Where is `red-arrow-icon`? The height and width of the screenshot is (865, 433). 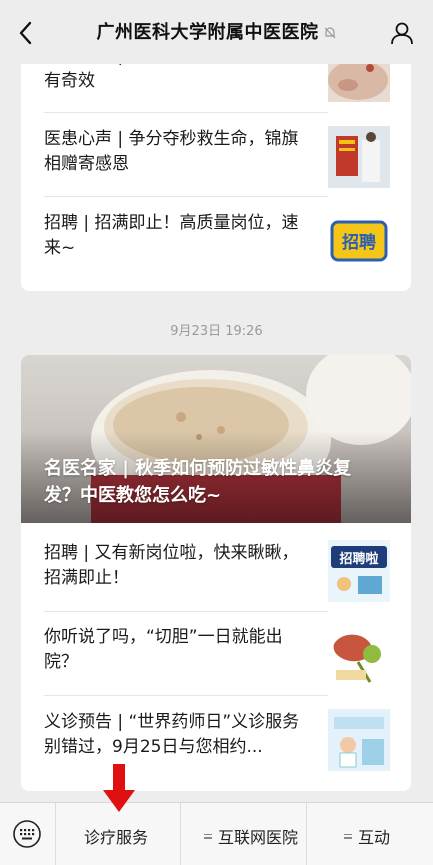
red-arrow-icon is located at coordinates (119, 788).